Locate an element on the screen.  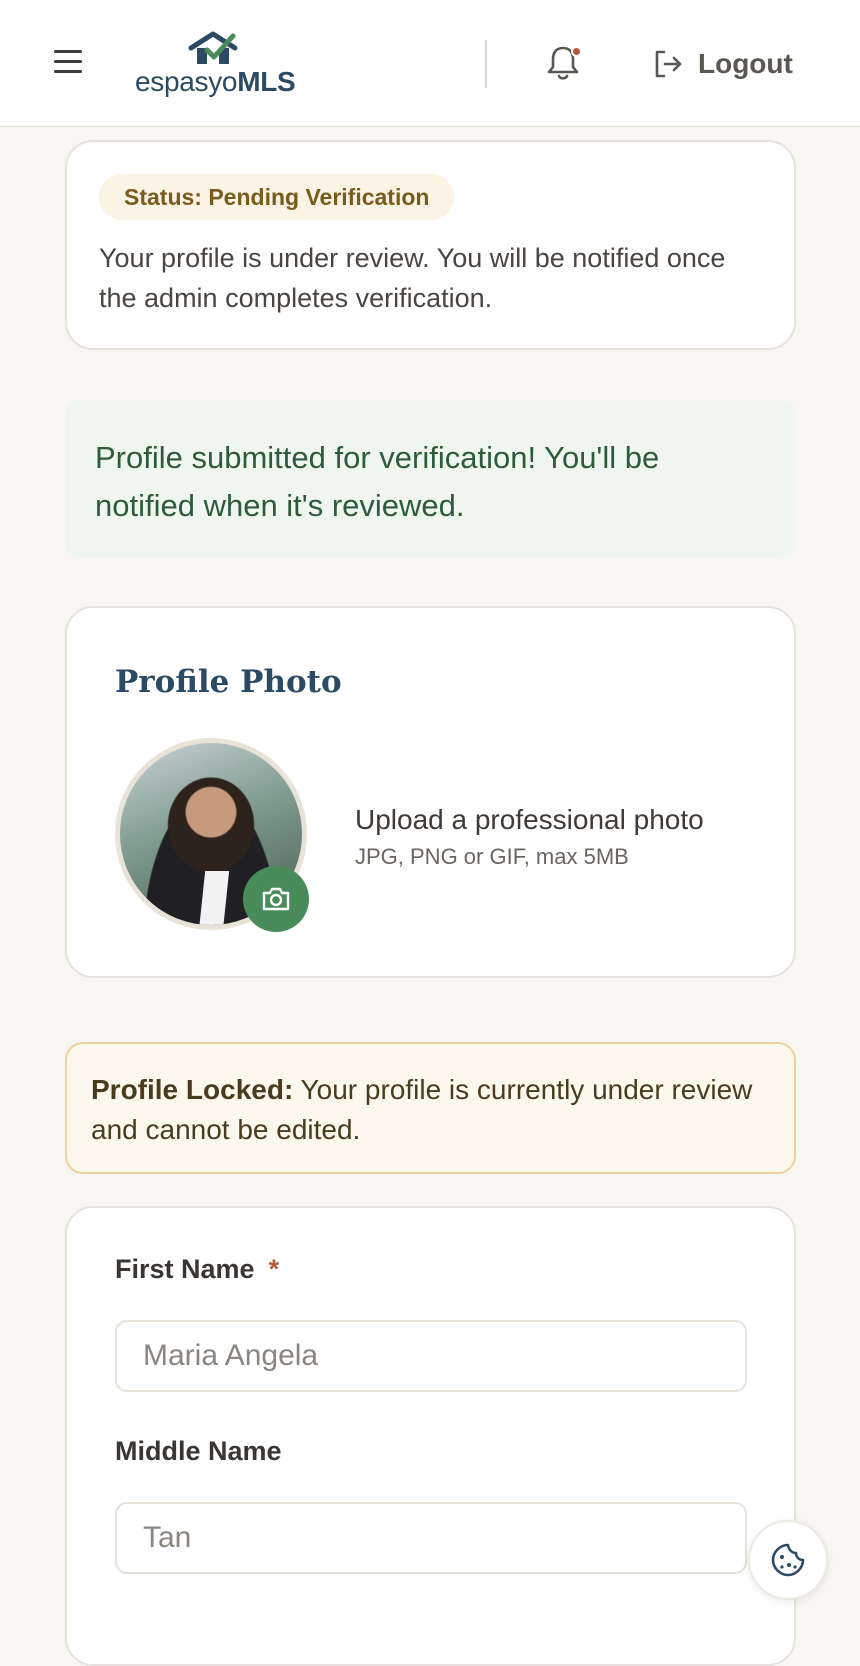
notification-badge is located at coordinates (576, 51).